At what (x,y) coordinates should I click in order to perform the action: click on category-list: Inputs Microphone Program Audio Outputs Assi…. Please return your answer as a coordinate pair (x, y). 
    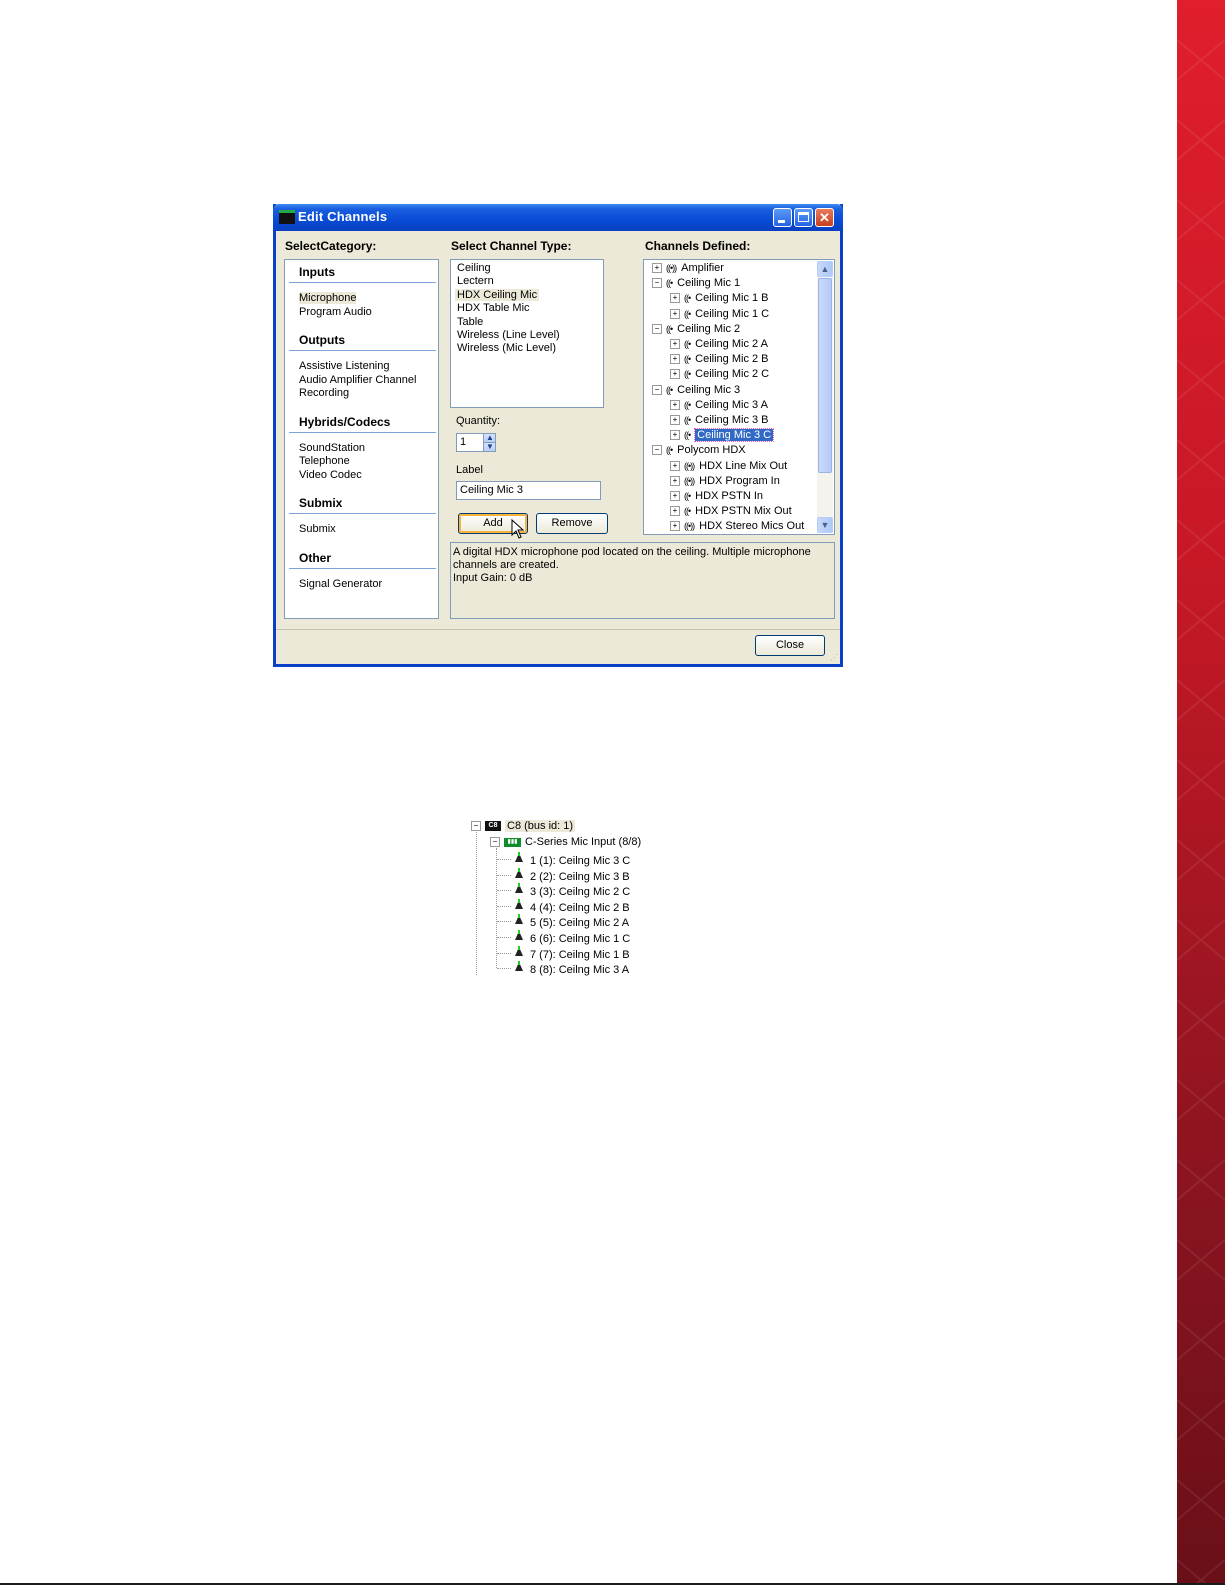
    Looking at the image, I should click on (361, 439).